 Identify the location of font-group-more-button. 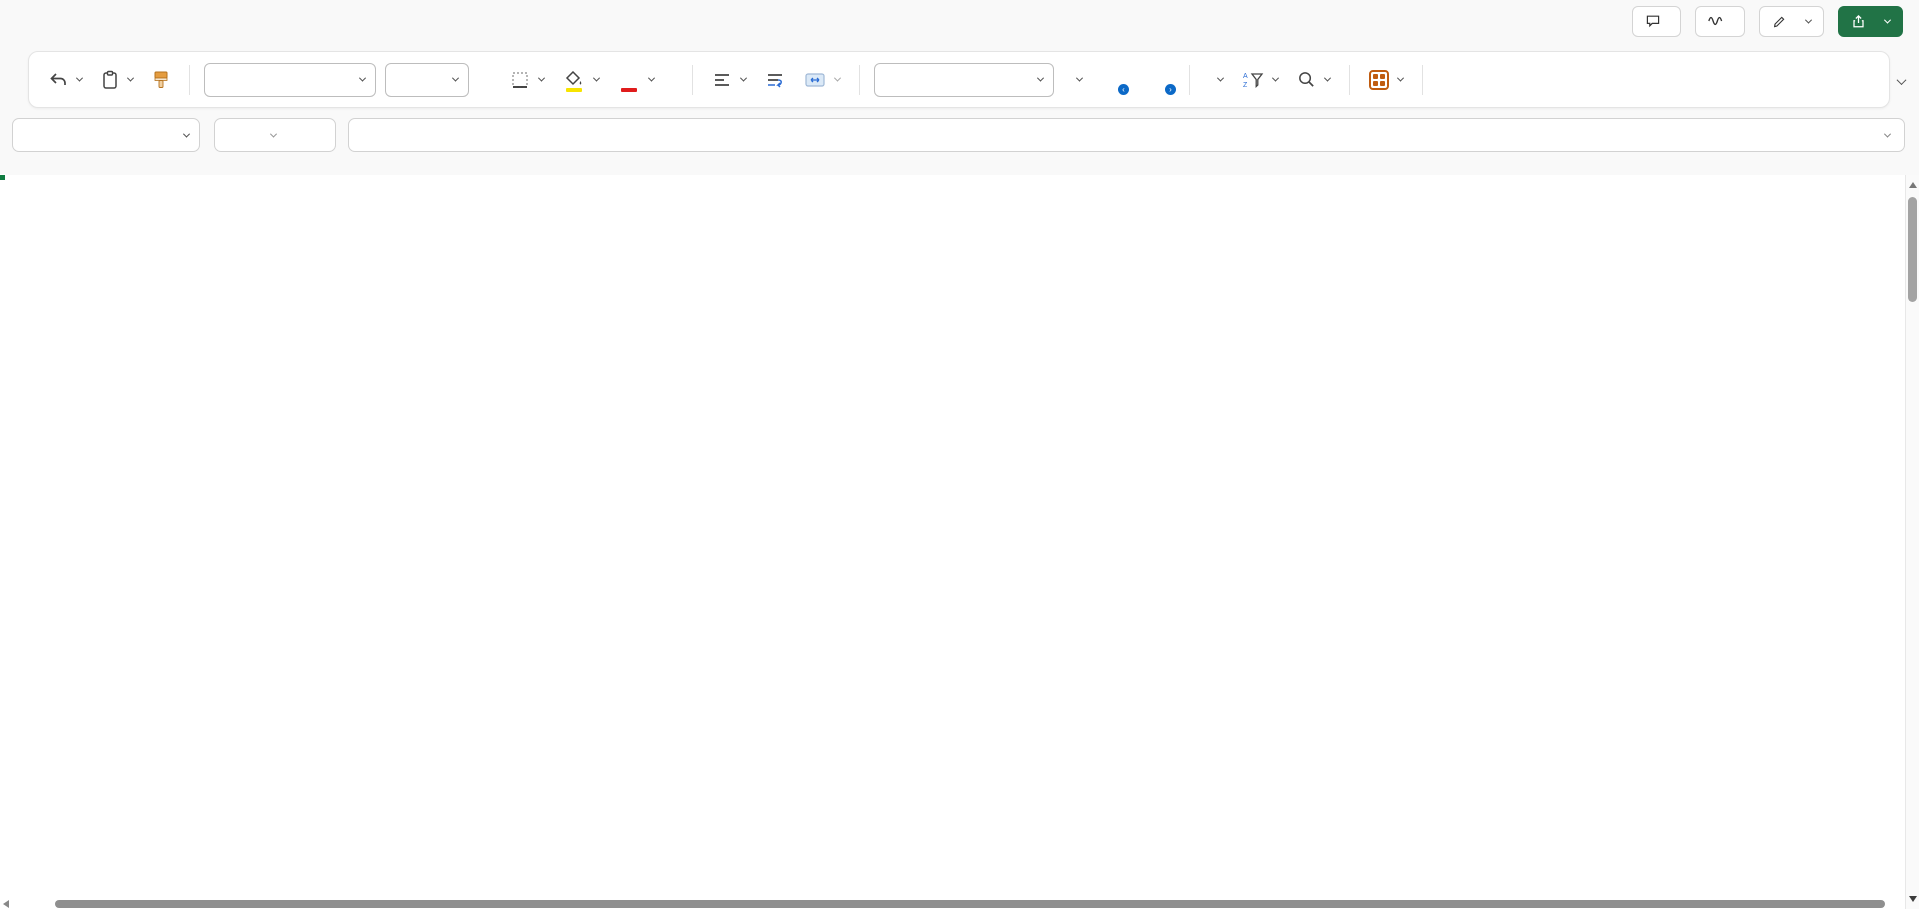
(673, 80).